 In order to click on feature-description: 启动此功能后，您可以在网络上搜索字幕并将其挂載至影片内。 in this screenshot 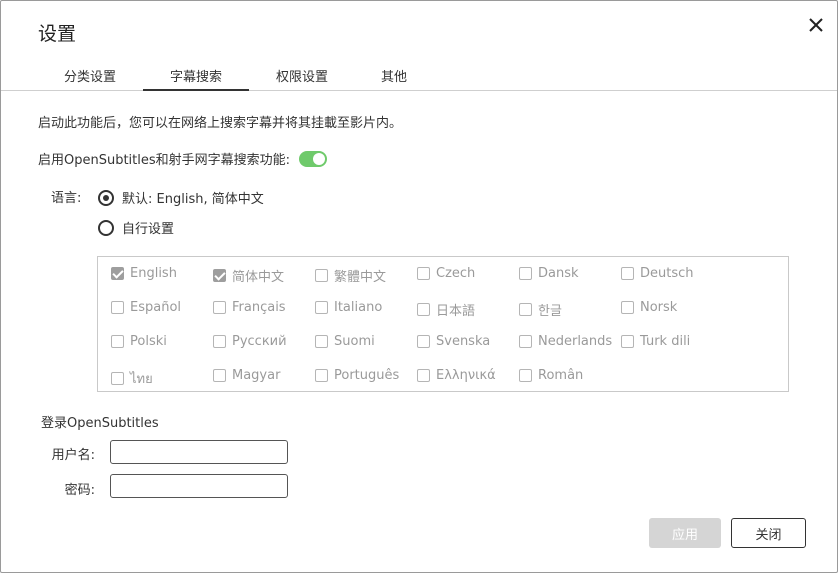, I will do `click(220, 123)`.